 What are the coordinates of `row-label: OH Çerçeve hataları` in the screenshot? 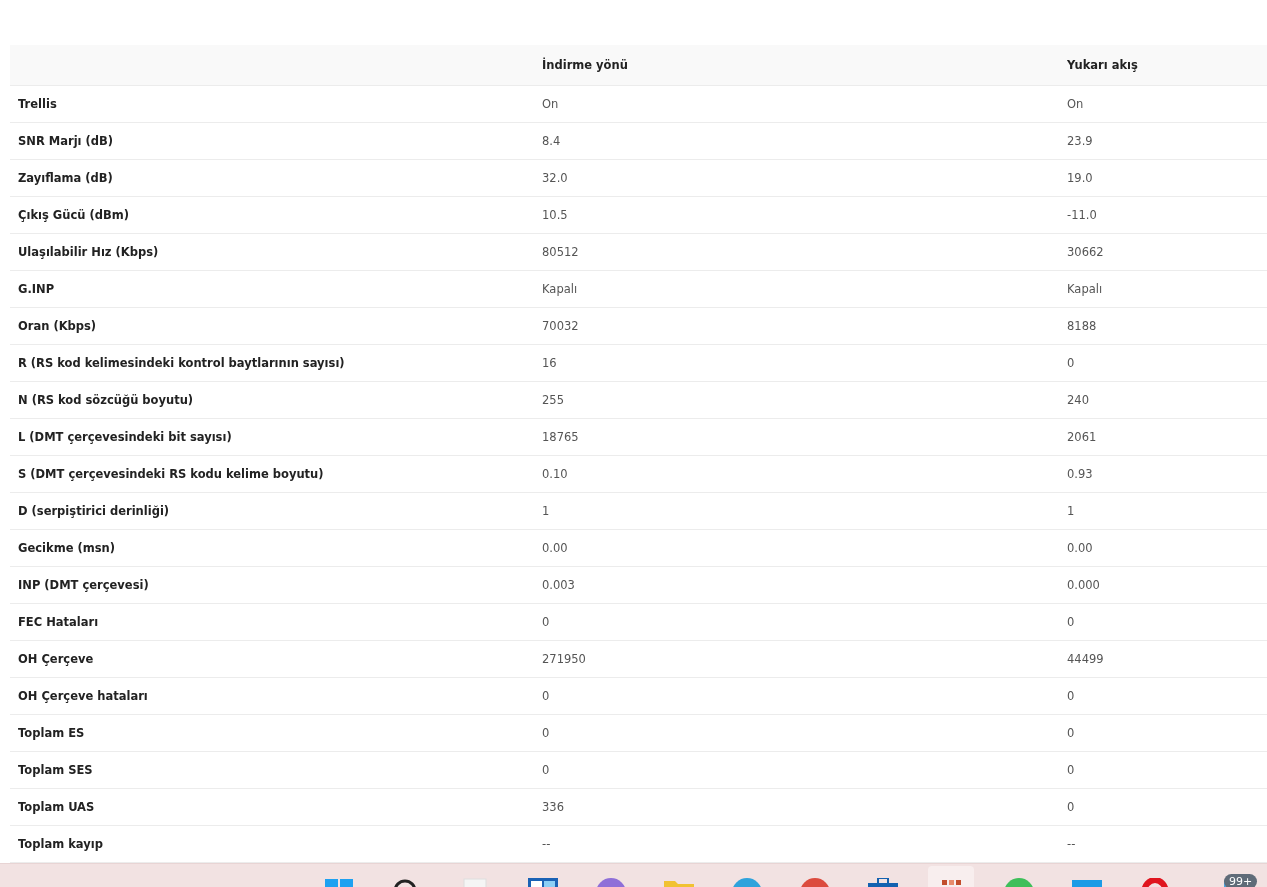 It's located at (83, 696).